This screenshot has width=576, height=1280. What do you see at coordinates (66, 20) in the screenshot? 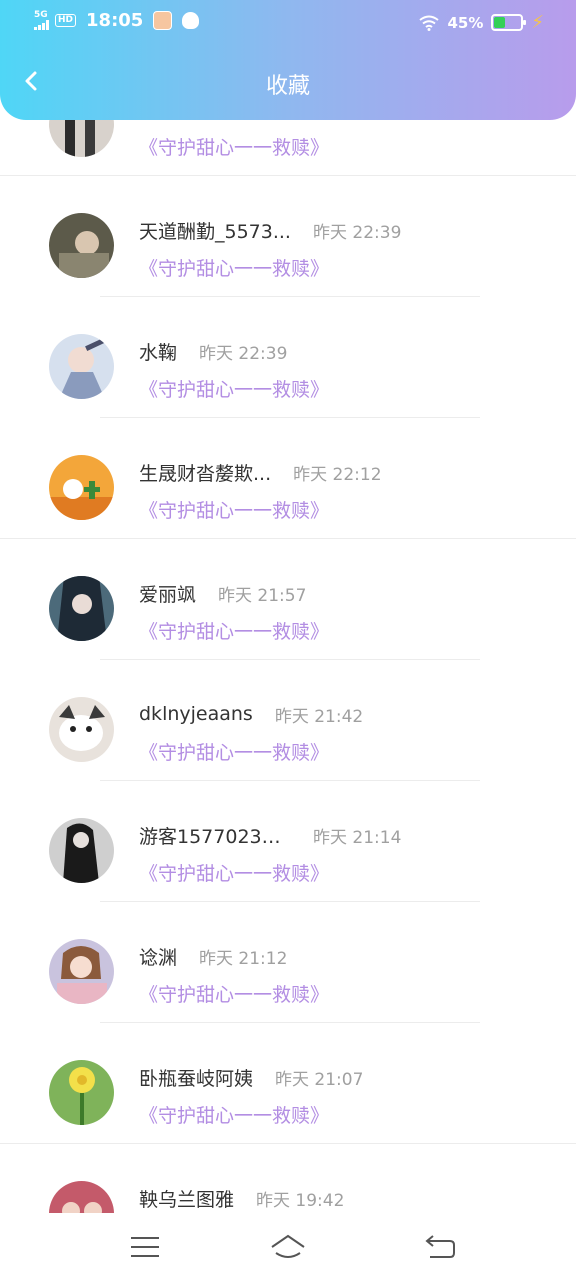
I see `hd-badge: HD` at bounding box center [66, 20].